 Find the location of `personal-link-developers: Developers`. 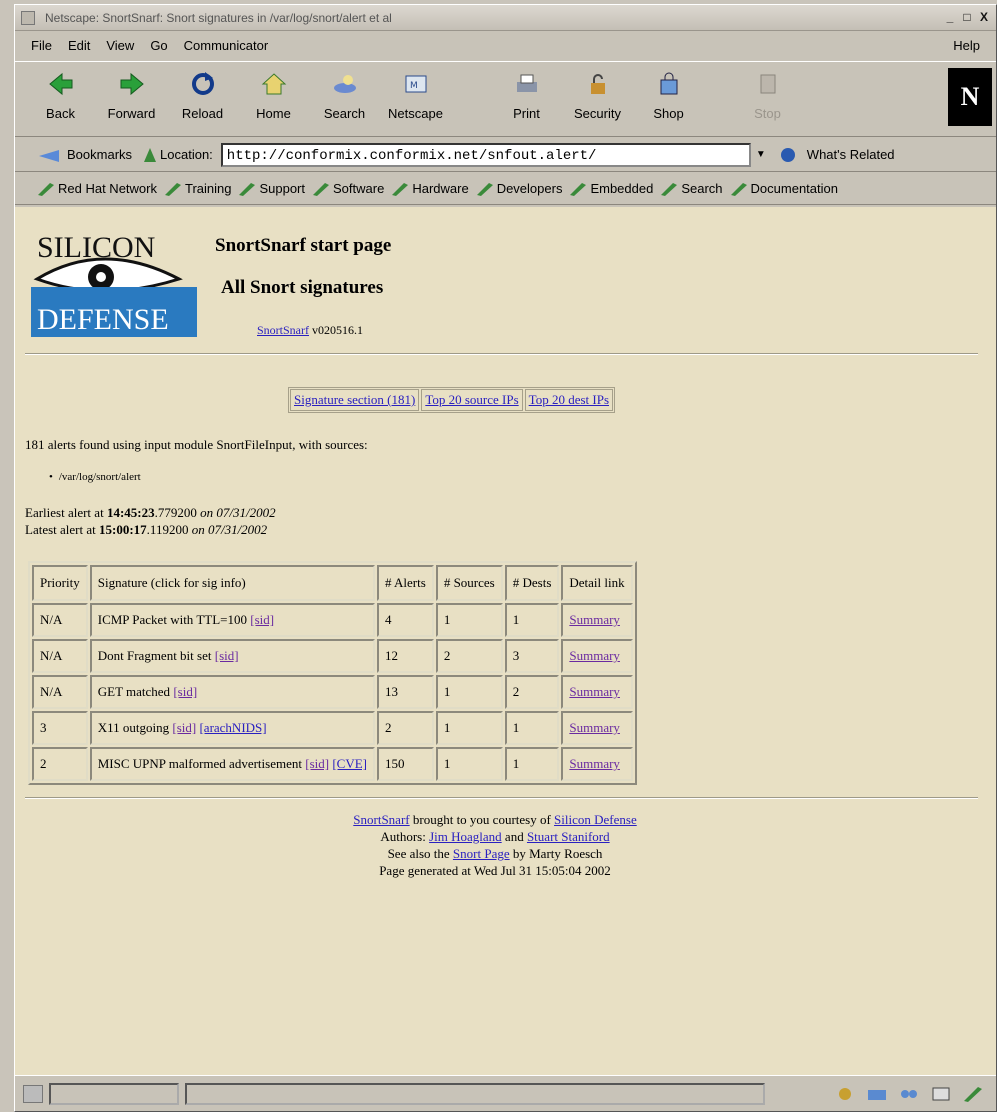

personal-link-developers: Developers is located at coordinates (519, 188).